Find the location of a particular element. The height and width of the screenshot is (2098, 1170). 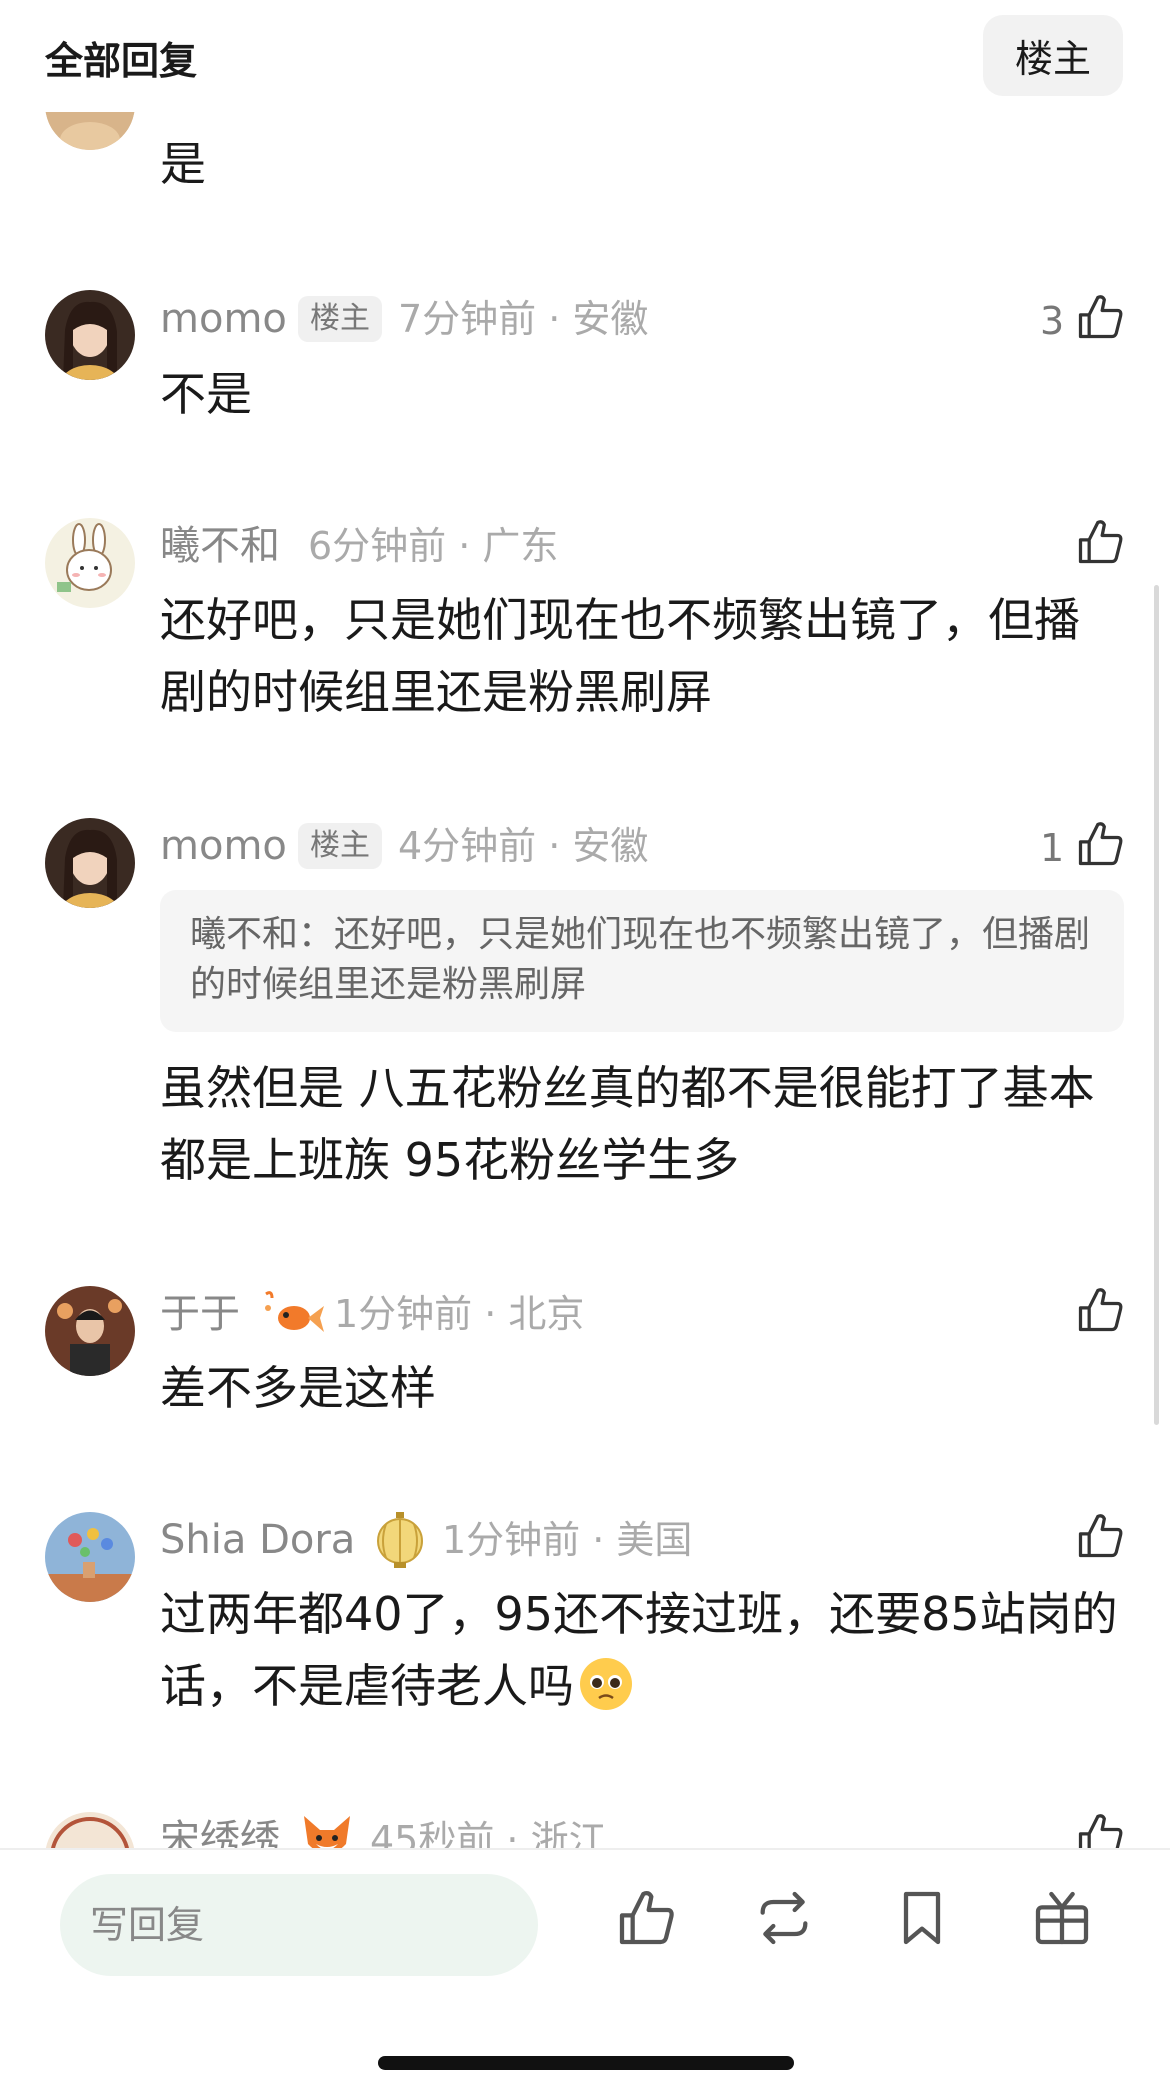

comment-text: 虽然但是 八五花粉丝真的都不是很能打了基本都是上班族 95花粉丝学生多 is located at coordinates (627, 1124).